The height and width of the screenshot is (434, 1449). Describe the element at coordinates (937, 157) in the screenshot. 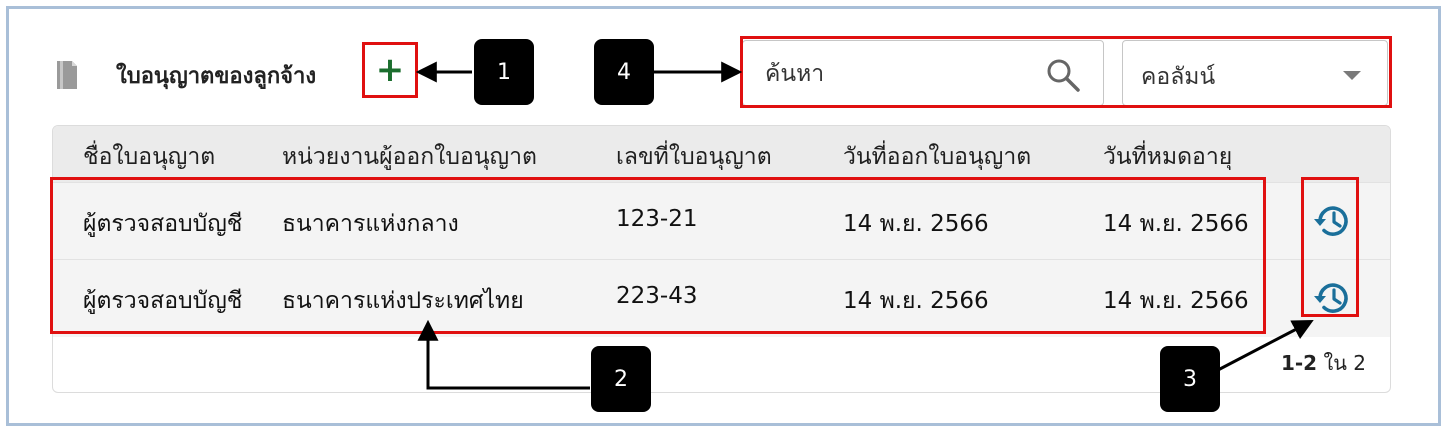

I see `column-header-issue-date: วันที่ออกใบอนุญาต` at that location.